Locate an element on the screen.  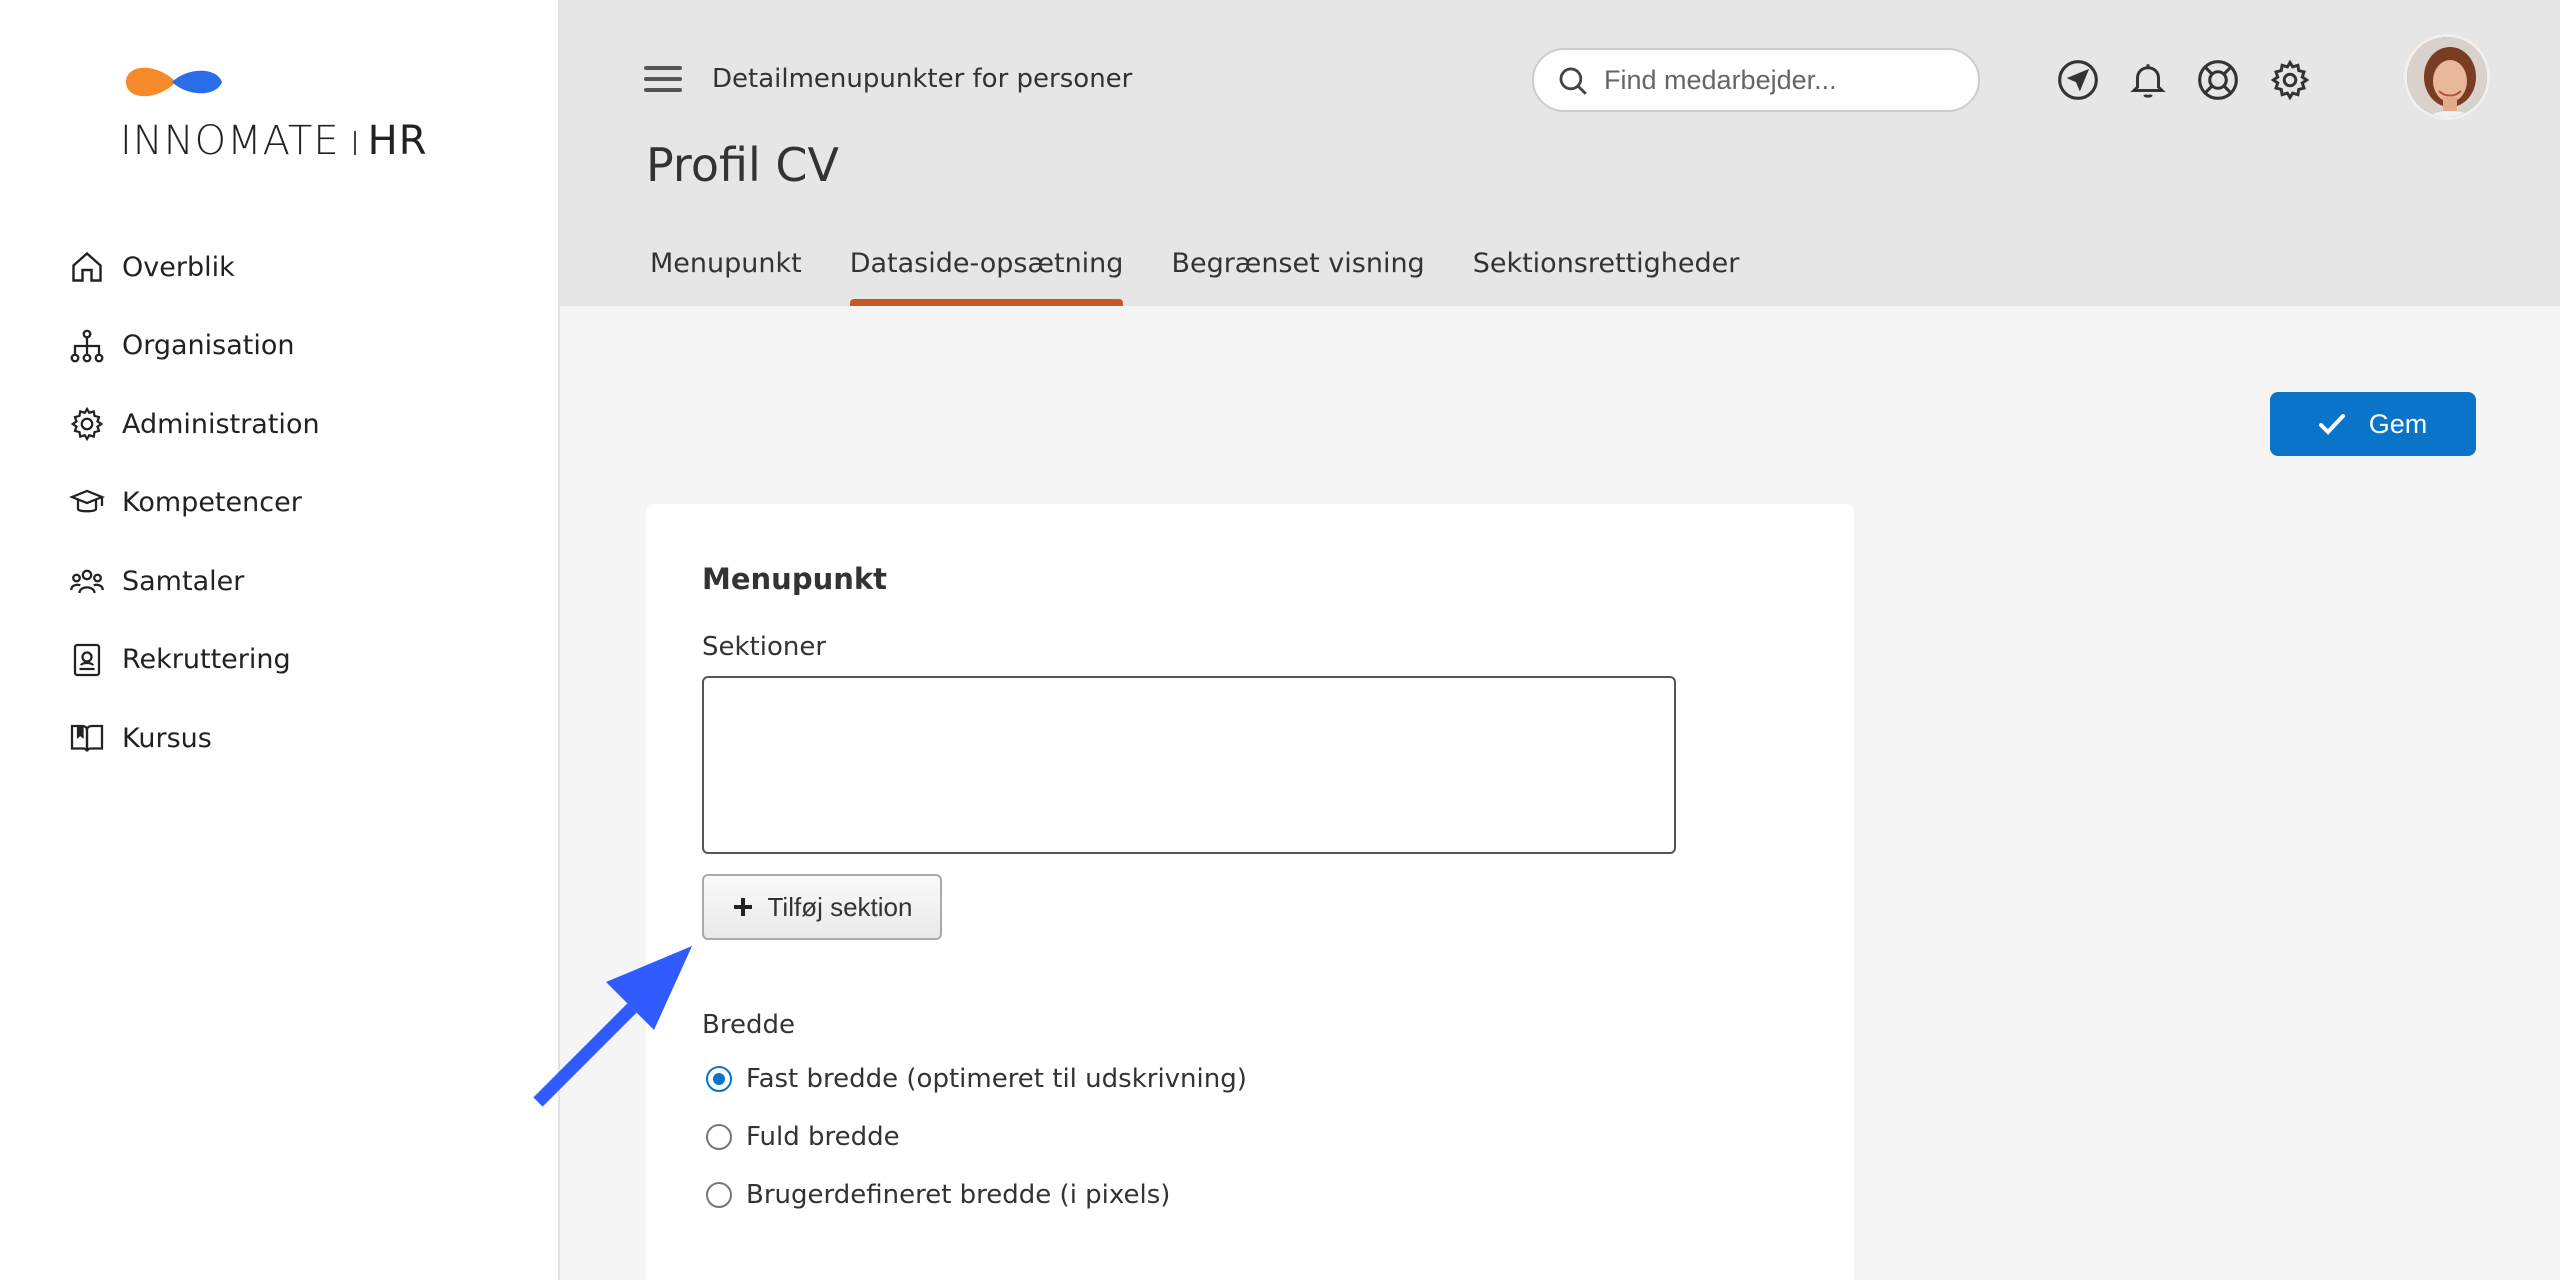
home-icon is located at coordinates (87, 267).